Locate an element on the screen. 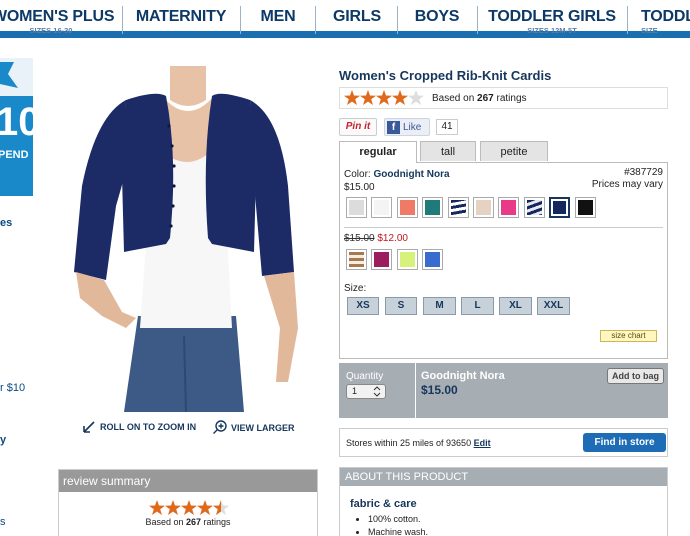  selected-color-name: Goodnight Nora is located at coordinates (463, 376).